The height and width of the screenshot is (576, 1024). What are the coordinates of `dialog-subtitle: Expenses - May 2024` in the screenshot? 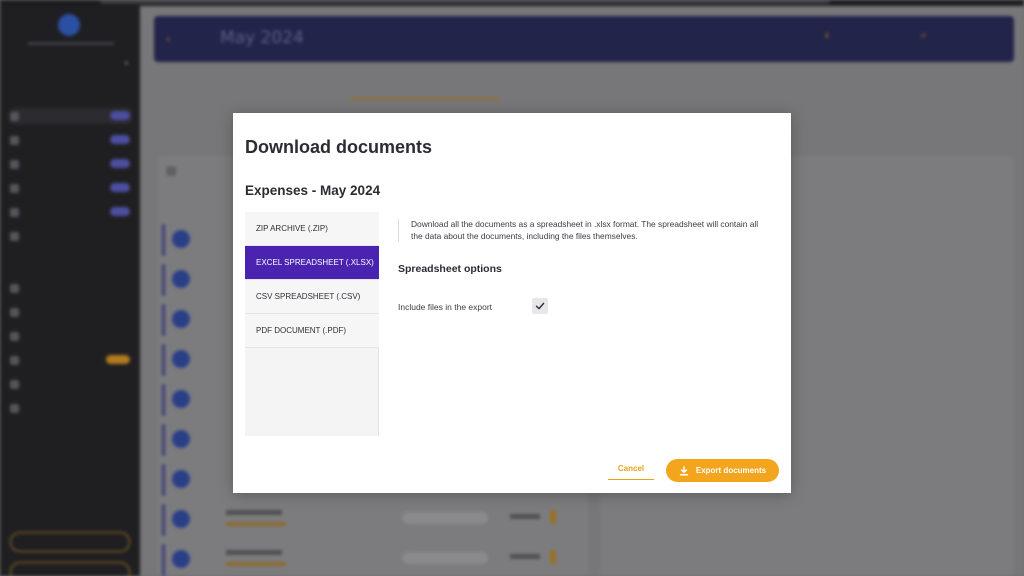 It's located at (313, 190).